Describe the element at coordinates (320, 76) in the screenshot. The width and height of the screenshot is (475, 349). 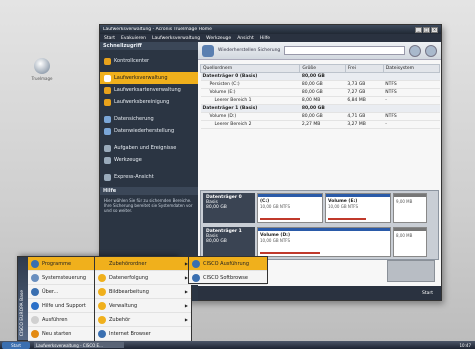
I see `table-row: Datenträger 0 (Basis) 80,00 GB` at that location.